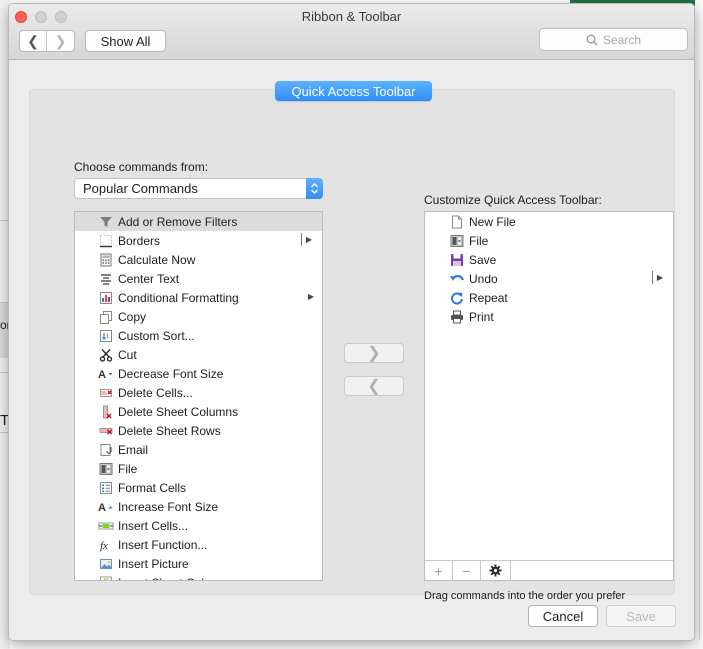  Describe the element at coordinates (178, 221) in the screenshot. I see `command-list-item-label: Add or Remove Filters` at that location.